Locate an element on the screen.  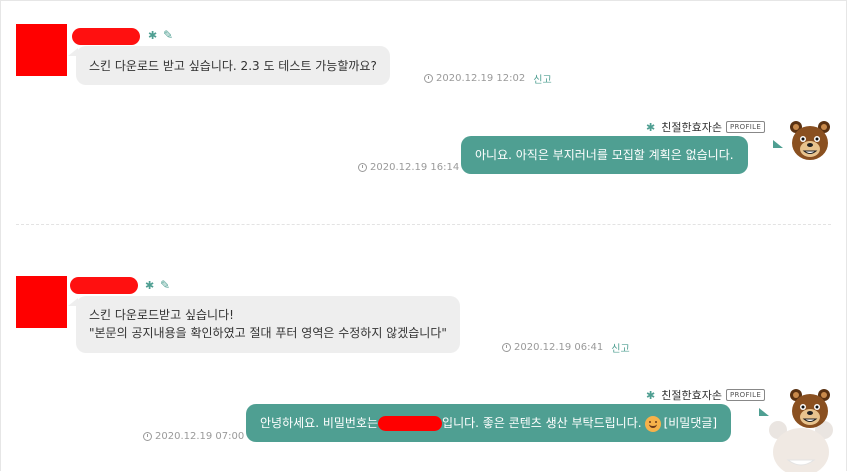
smiley-emoticon-icon is located at coordinates (652, 423).